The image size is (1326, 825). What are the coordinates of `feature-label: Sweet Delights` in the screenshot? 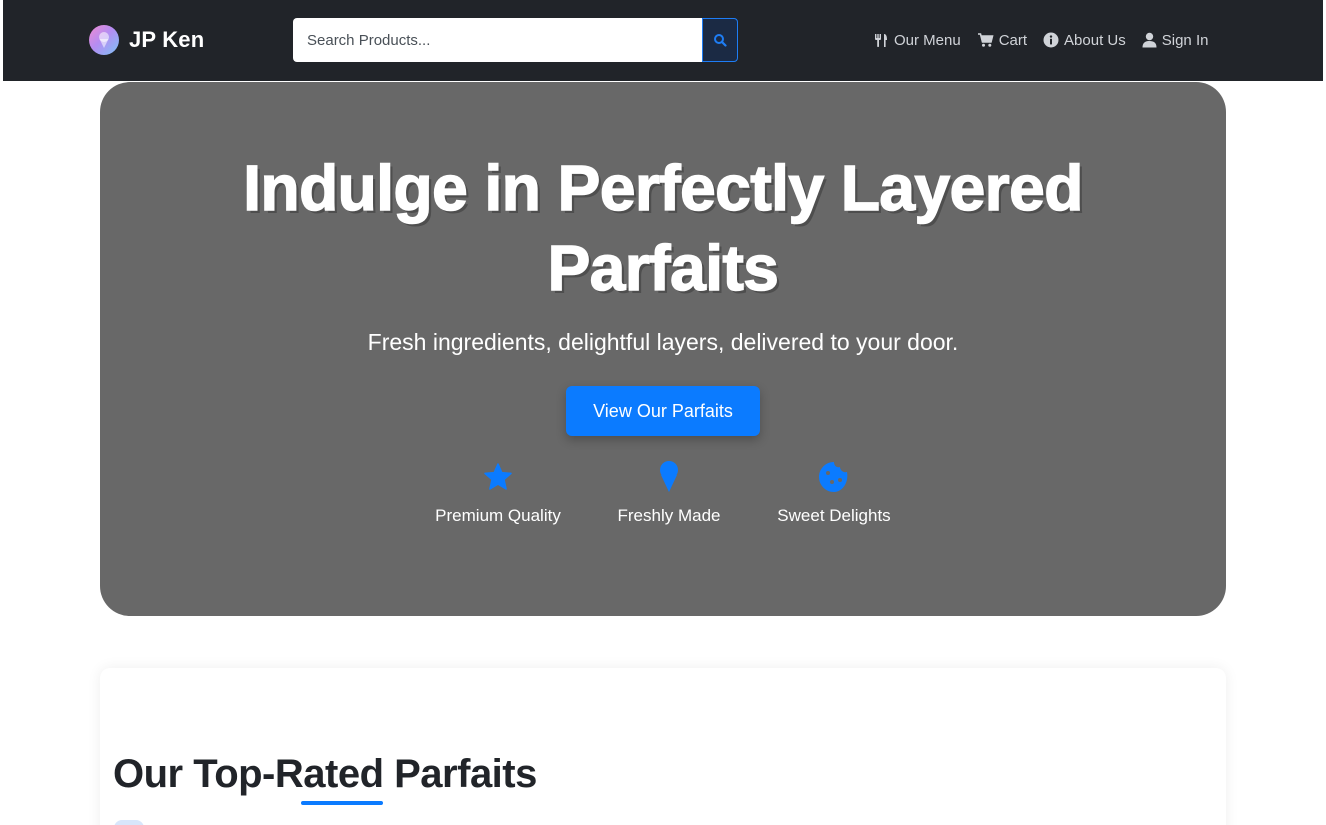 It's located at (834, 515).